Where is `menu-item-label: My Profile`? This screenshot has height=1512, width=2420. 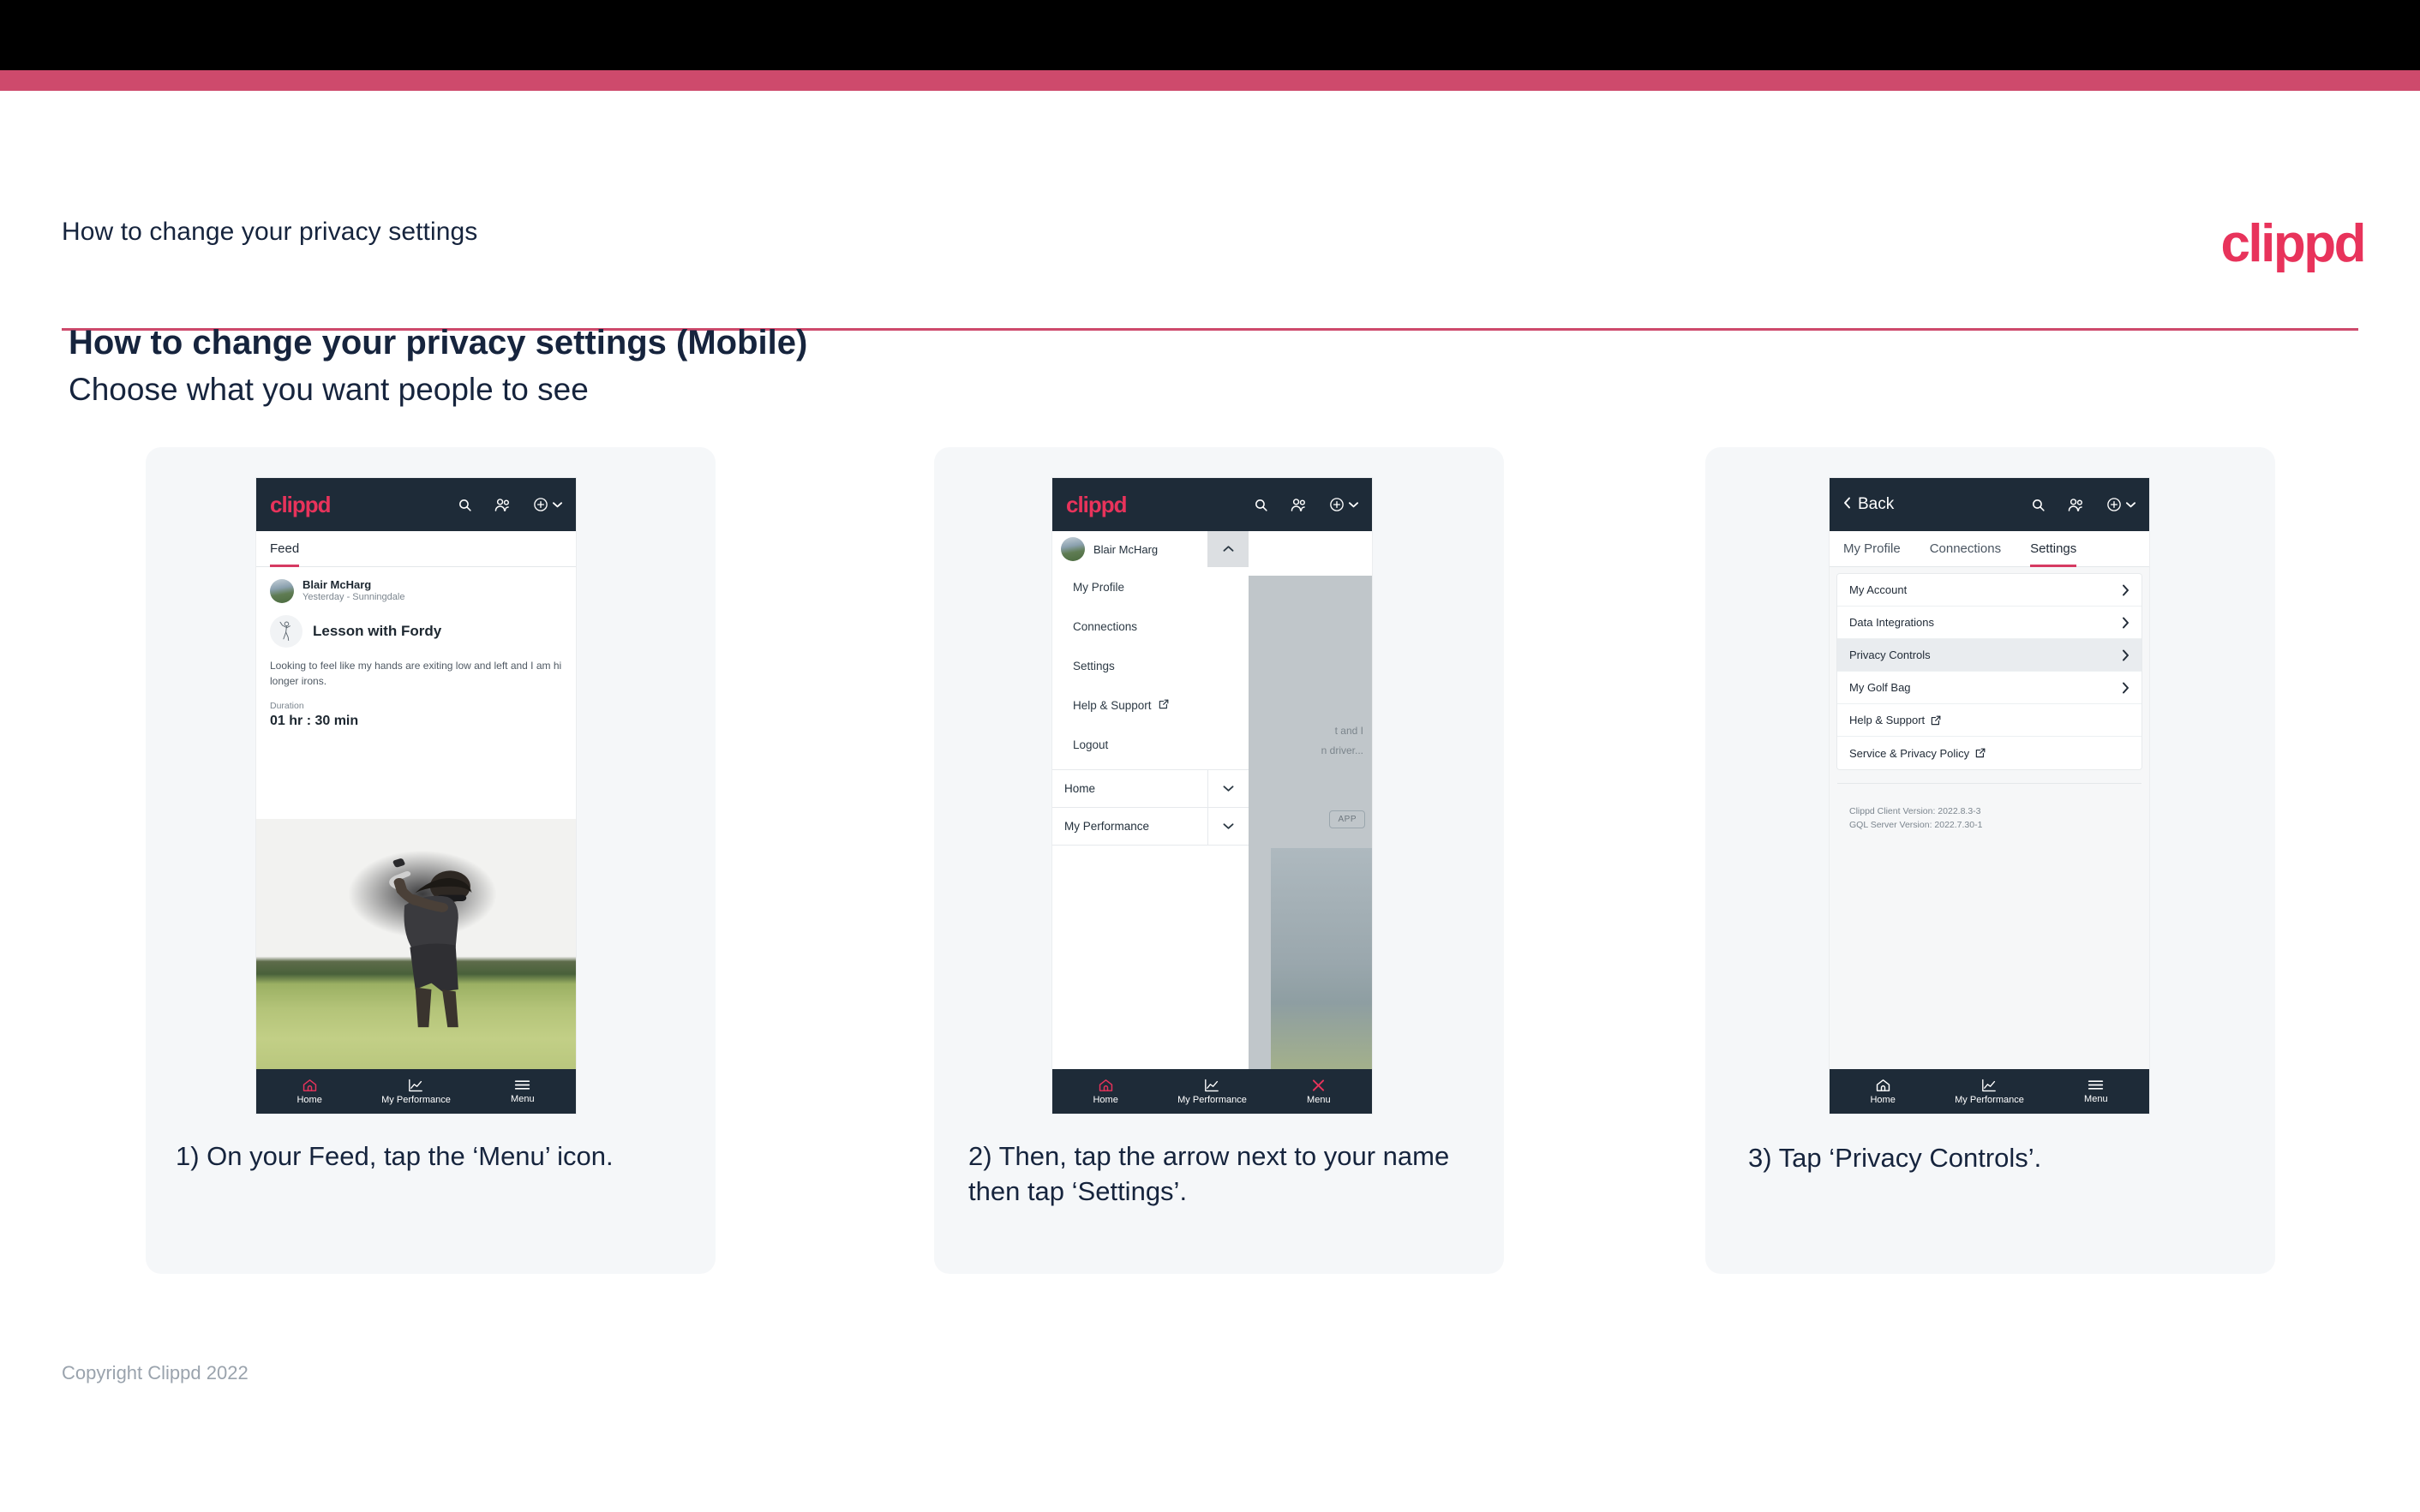 menu-item-label: My Profile is located at coordinates (1099, 587).